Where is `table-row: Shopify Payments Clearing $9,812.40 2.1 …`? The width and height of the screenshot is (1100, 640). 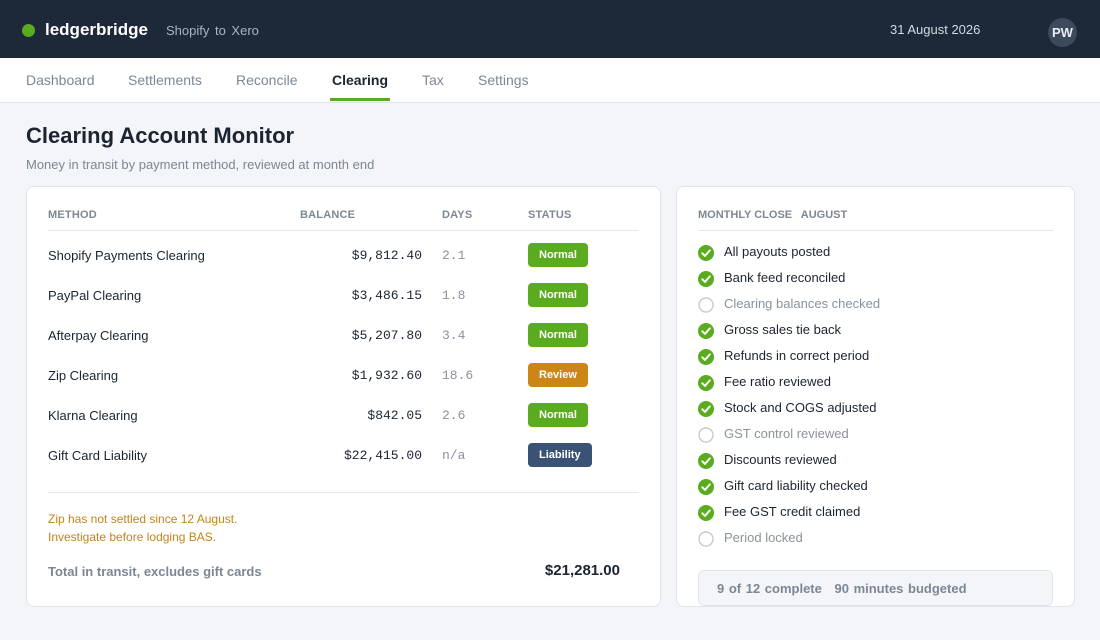 table-row: Shopify Payments Clearing $9,812.40 2.1 … is located at coordinates (344, 256).